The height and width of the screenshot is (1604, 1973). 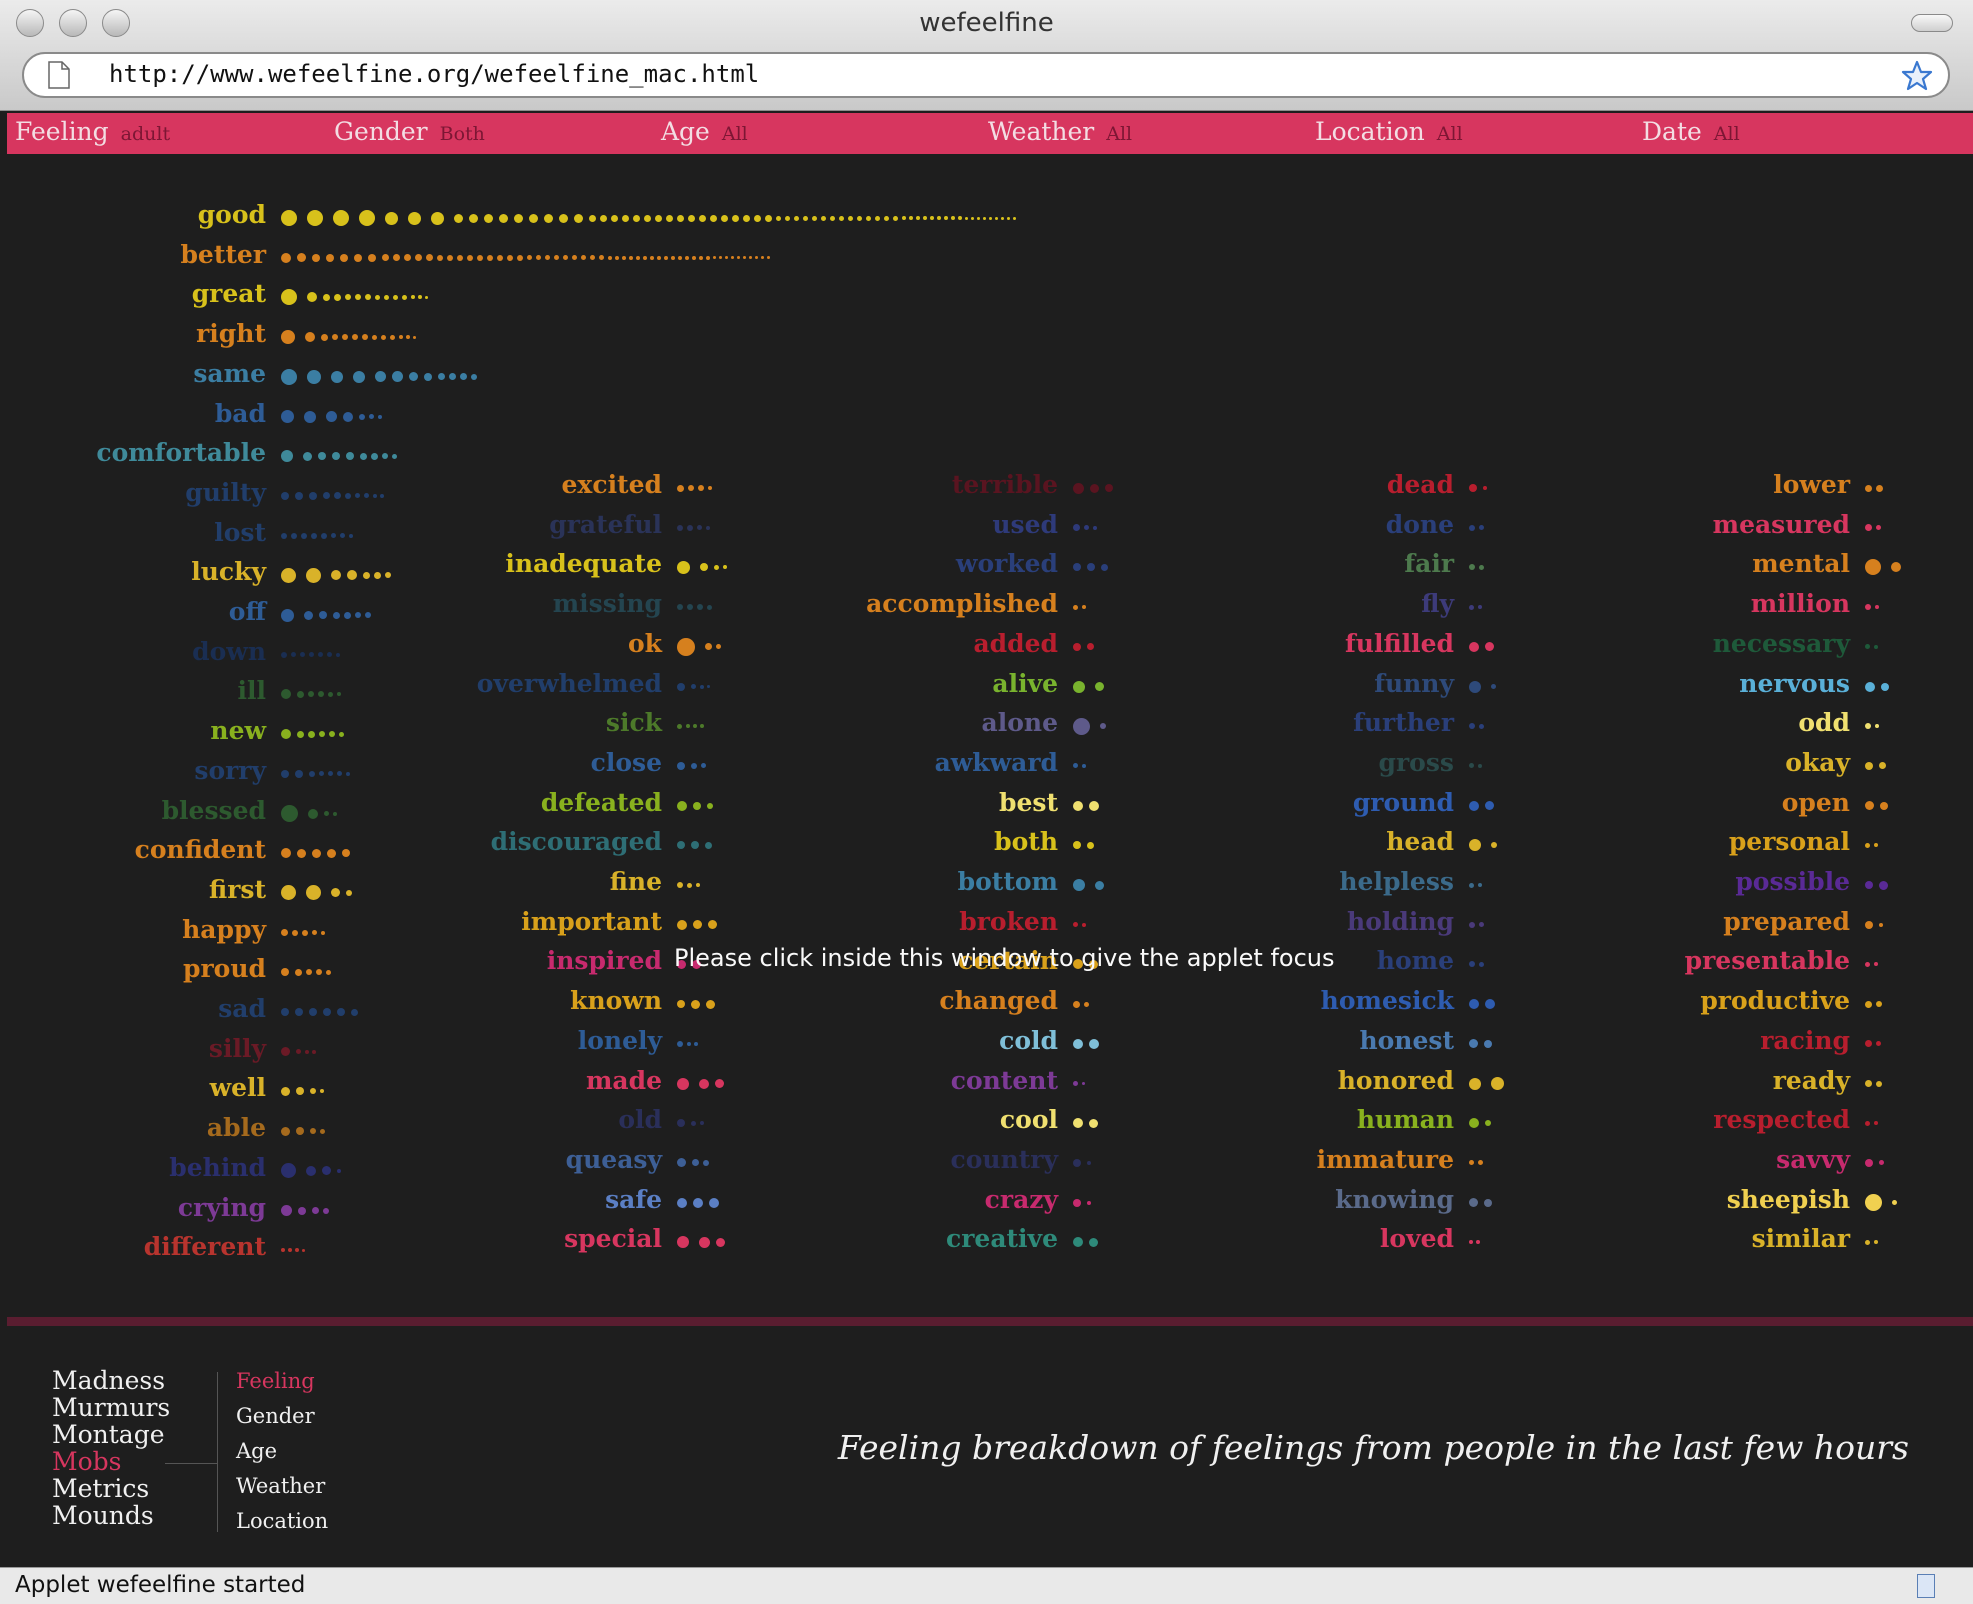 What do you see at coordinates (240, 413) in the screenshot?
I see `feeling-word: bad` at bounding box center [240, 413].